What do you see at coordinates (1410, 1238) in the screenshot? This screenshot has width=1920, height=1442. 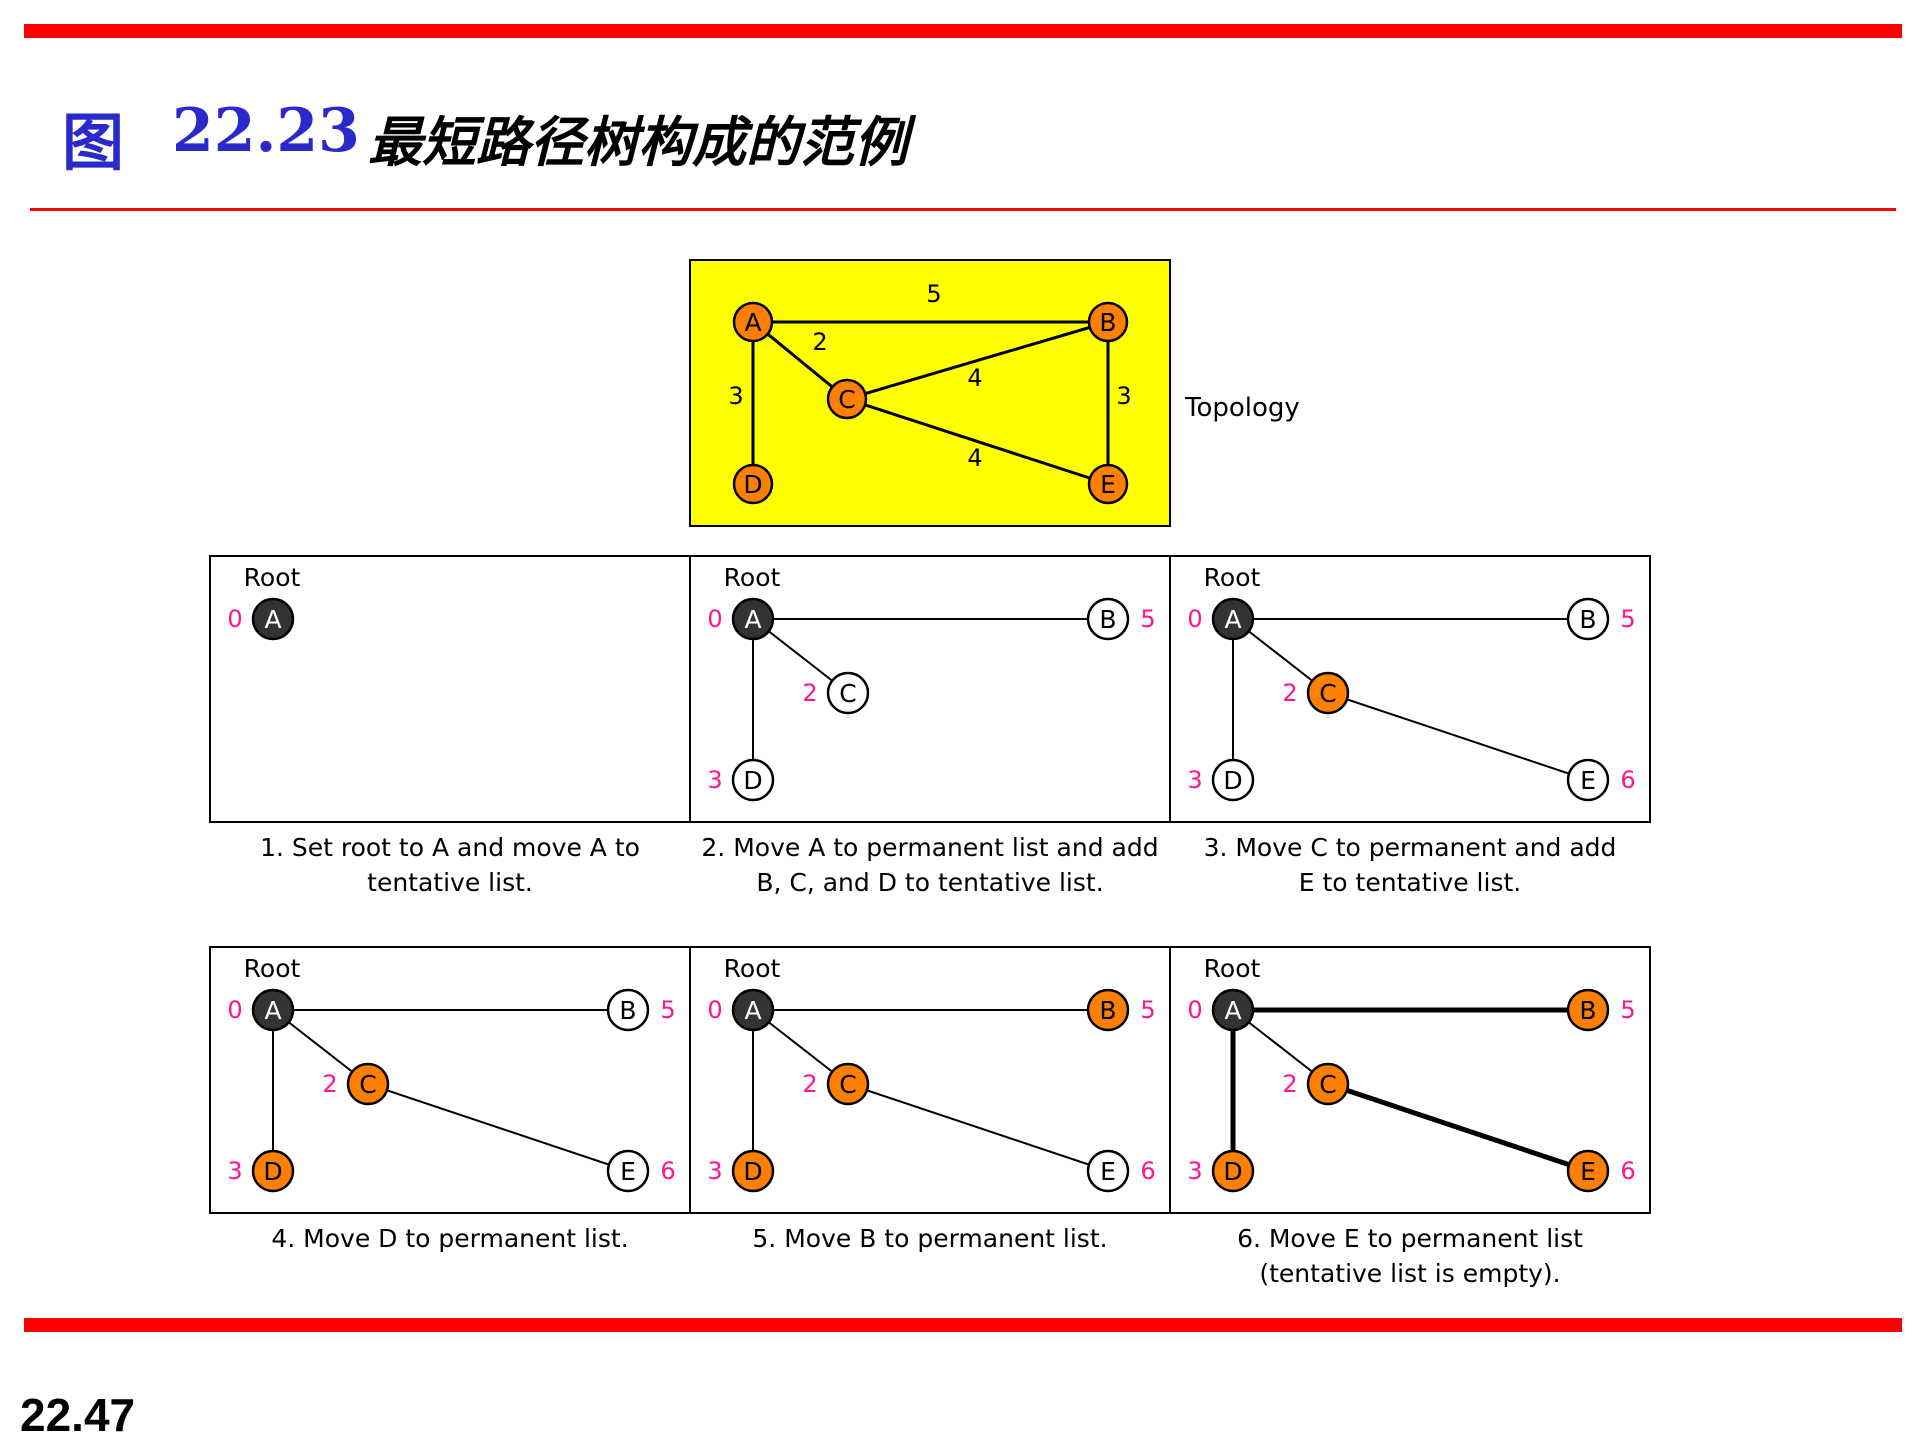 I see `step-caption-6-line-1: 6. Move E to permanent list` at bounding box center [1410, 1238].